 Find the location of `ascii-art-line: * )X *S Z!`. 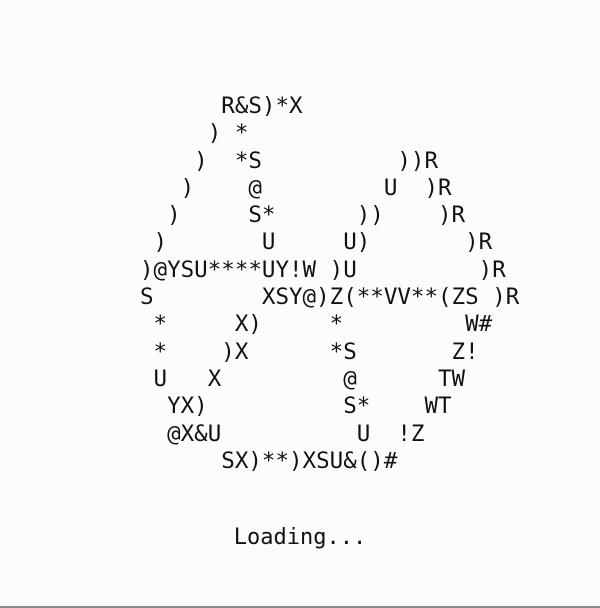

ascii-art-line: * )X *S Z! is located at coordinates (309, 351).